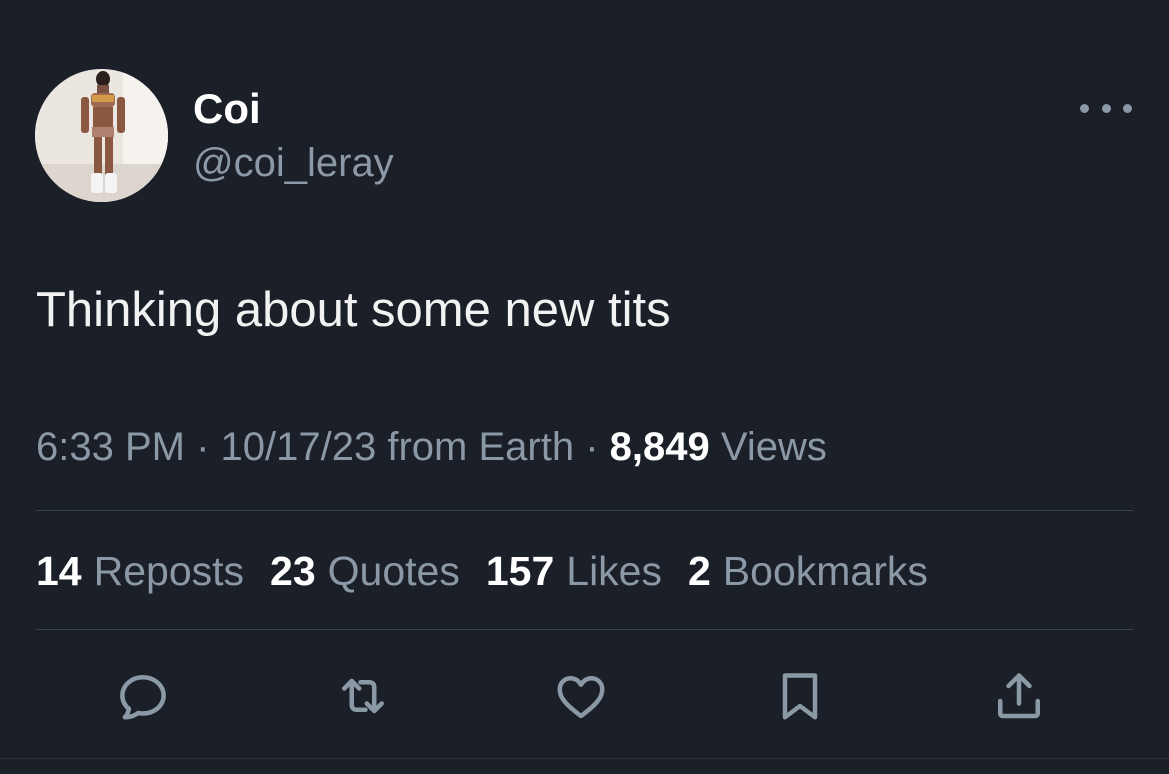 The height and width of the screenshot is (774, 1169). Describe the element at coordinates (169, 571) in the screenshot. I see `reposts-label: Reposts` at that location.